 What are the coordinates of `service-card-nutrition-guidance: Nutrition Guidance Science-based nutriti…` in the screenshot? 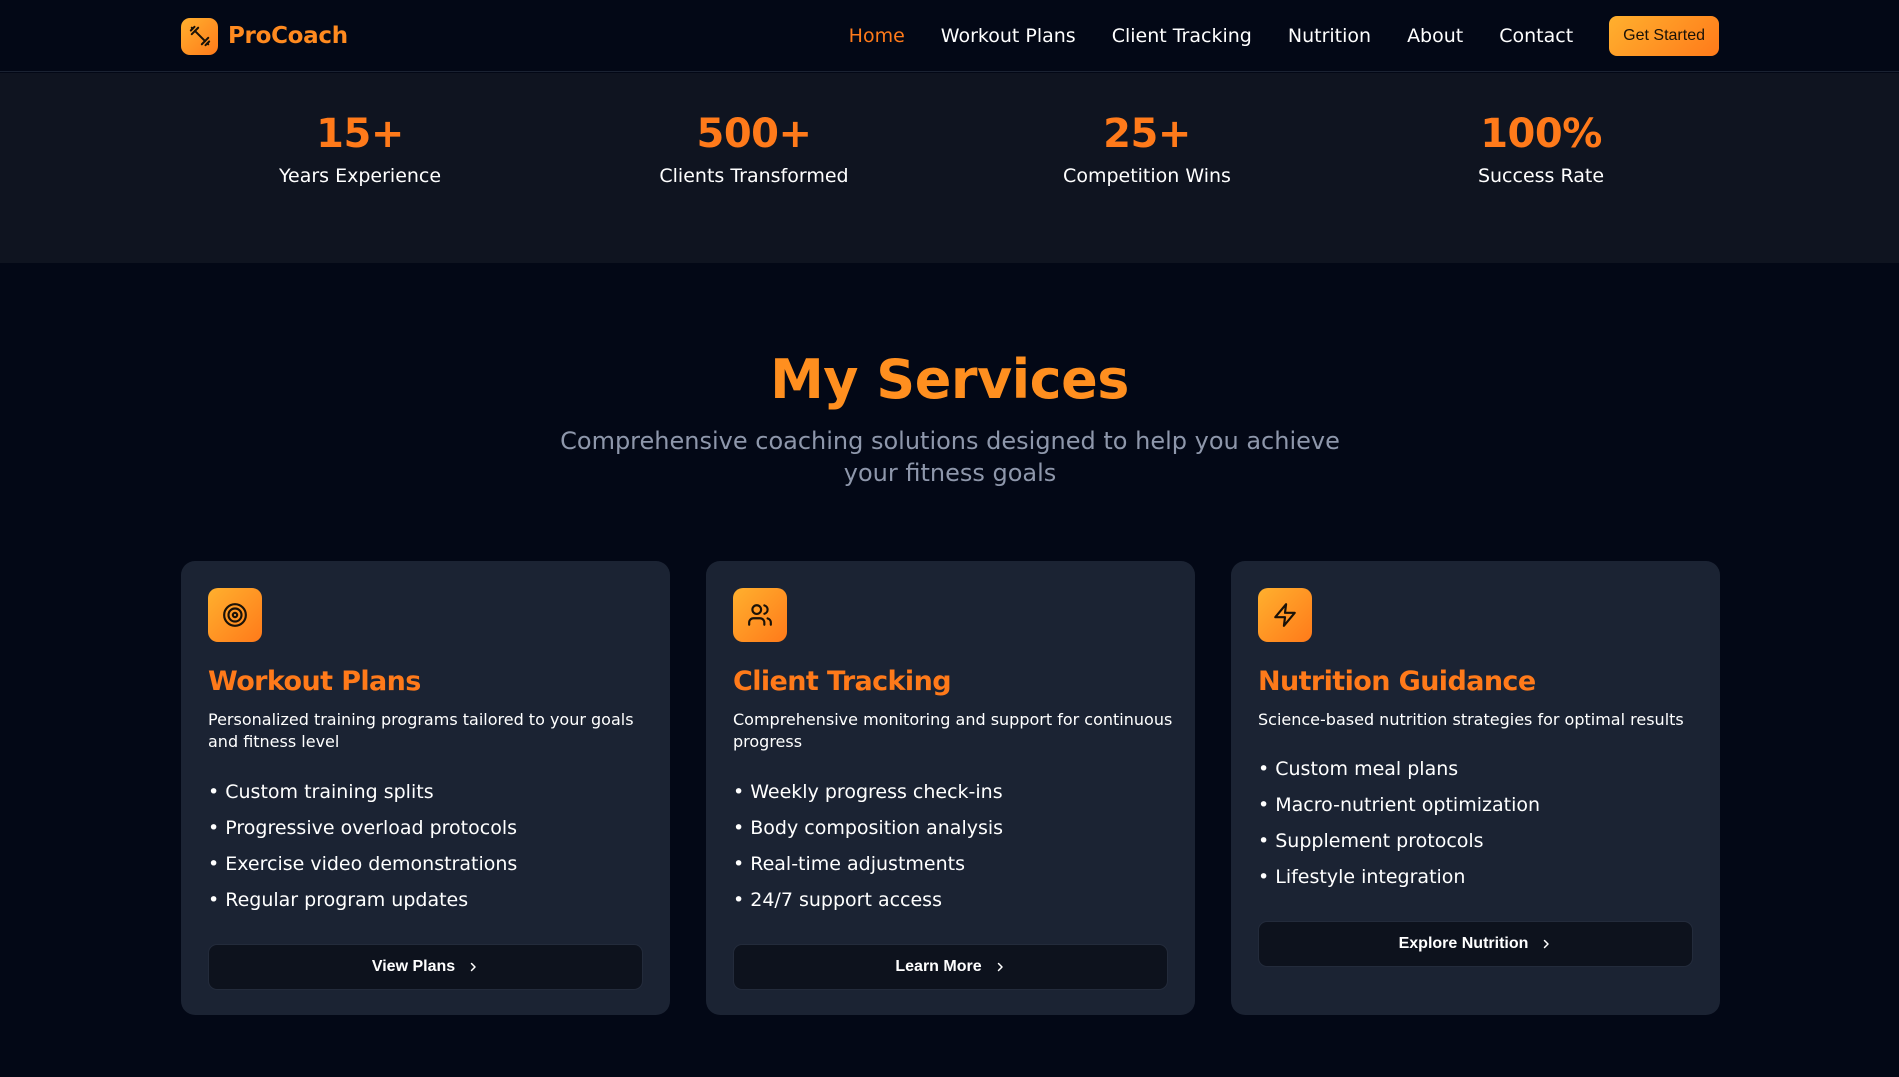 It's located at (1475, 788).